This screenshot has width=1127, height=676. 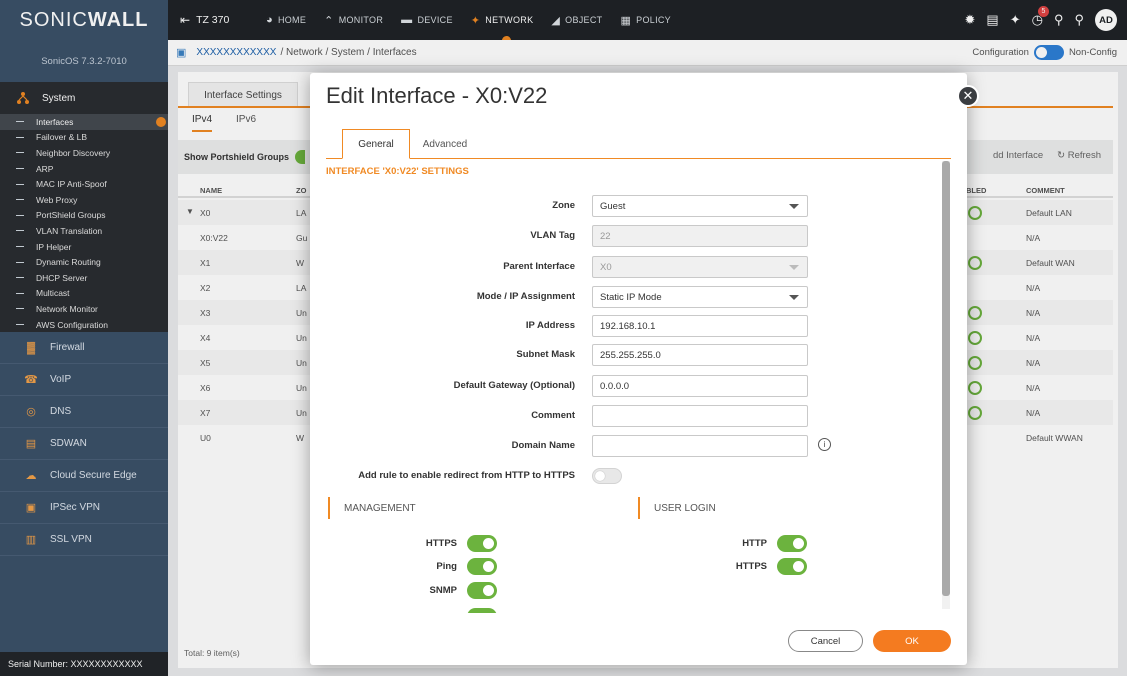 I want to click on management-title: MANAGEMENT, so click(x=372, y=508).